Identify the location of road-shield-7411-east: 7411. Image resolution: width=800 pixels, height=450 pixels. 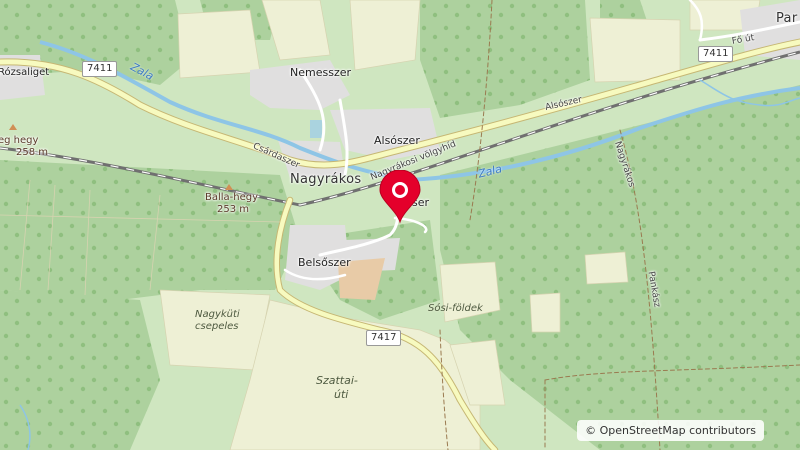
(716, 54).